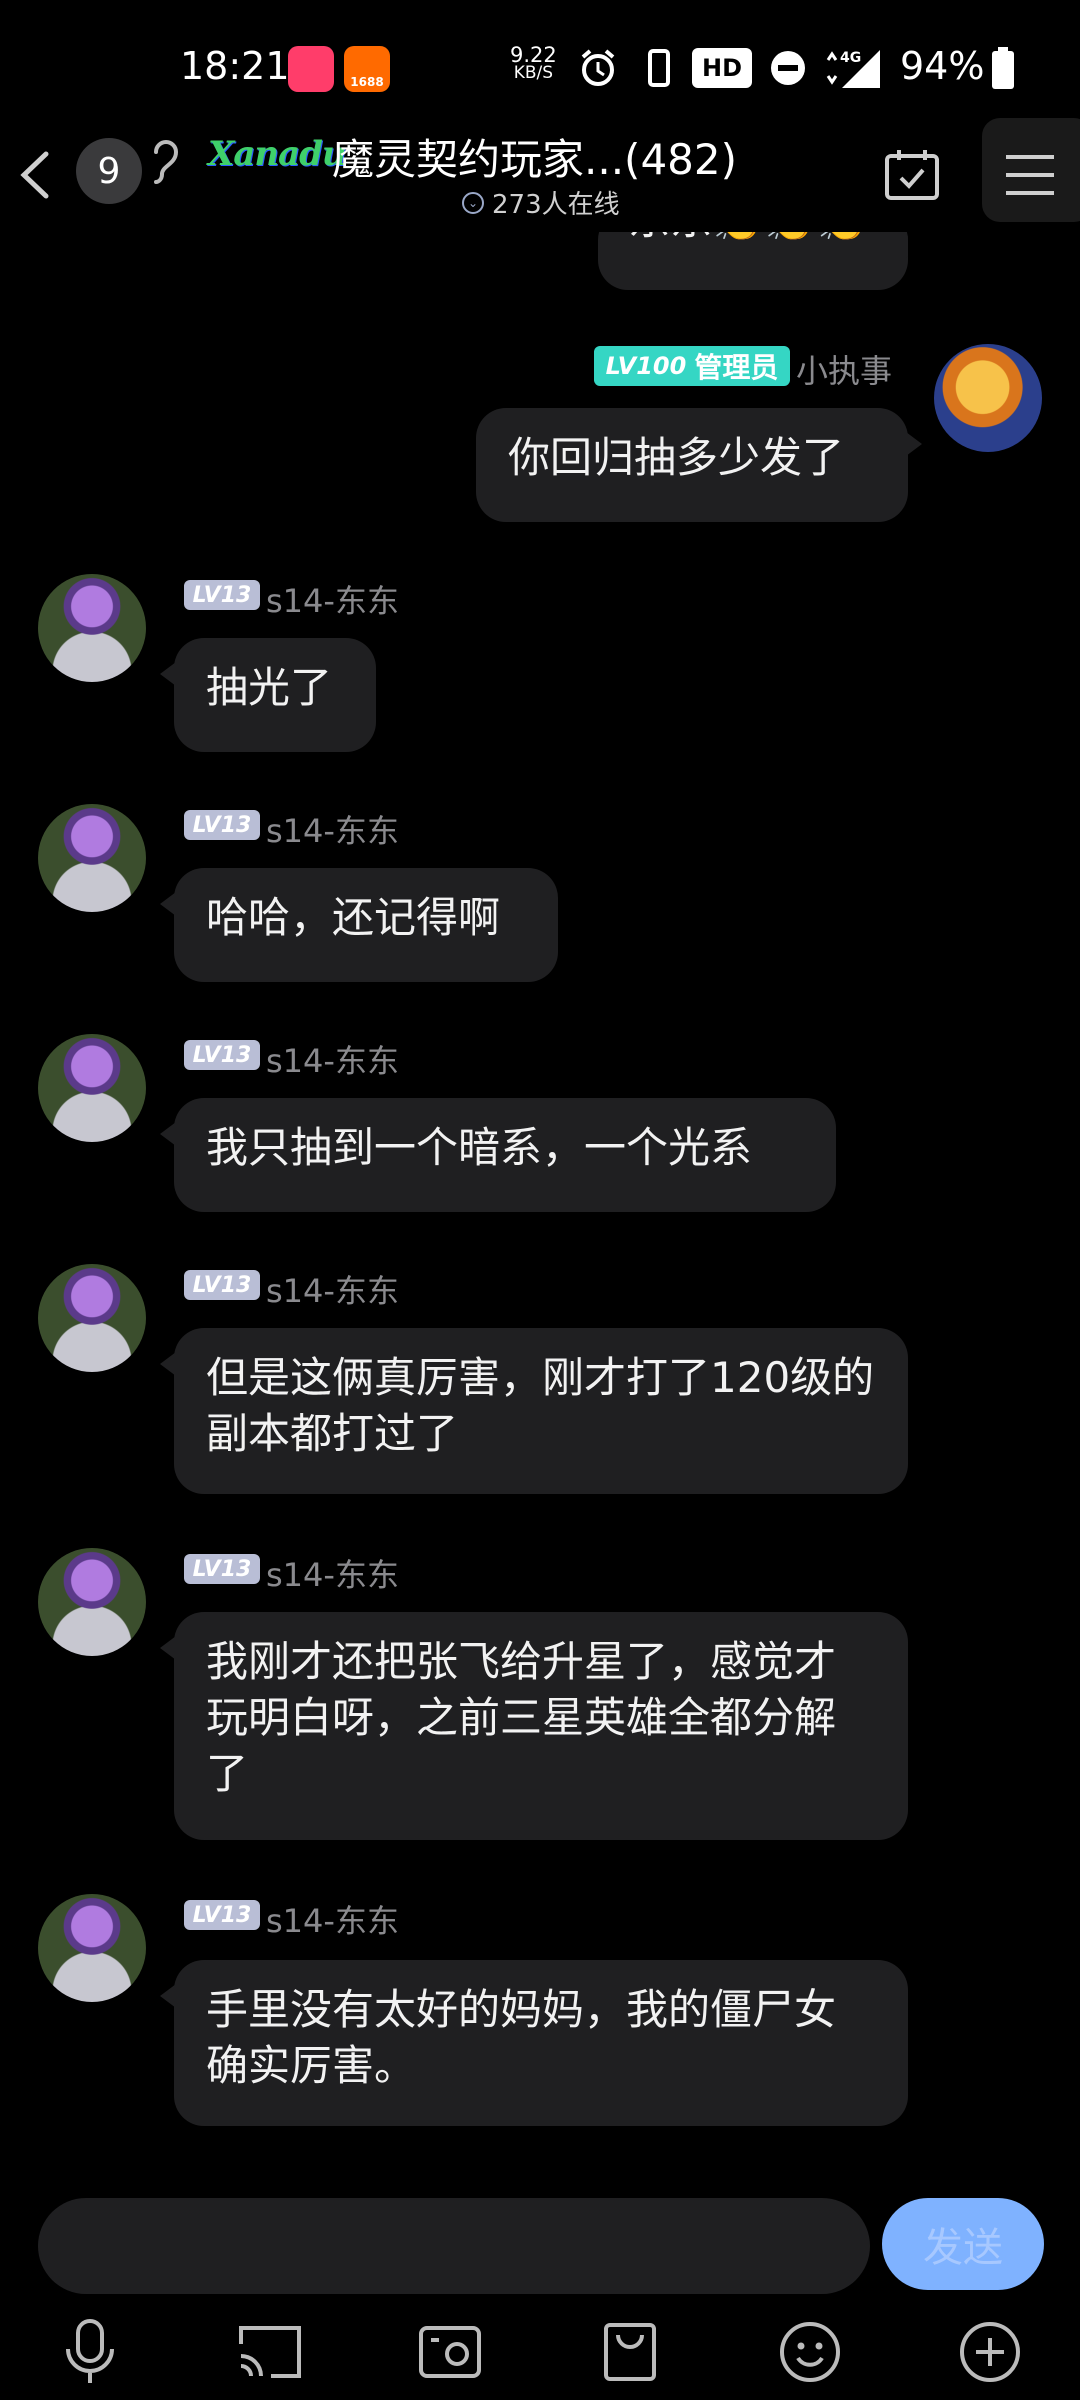 This screenshot has height=2400, width=1080. What do you see at coordinates (646, 366) in the screenshot?
I see `level-badge-label: LV100` at bounding box center [646, 366].